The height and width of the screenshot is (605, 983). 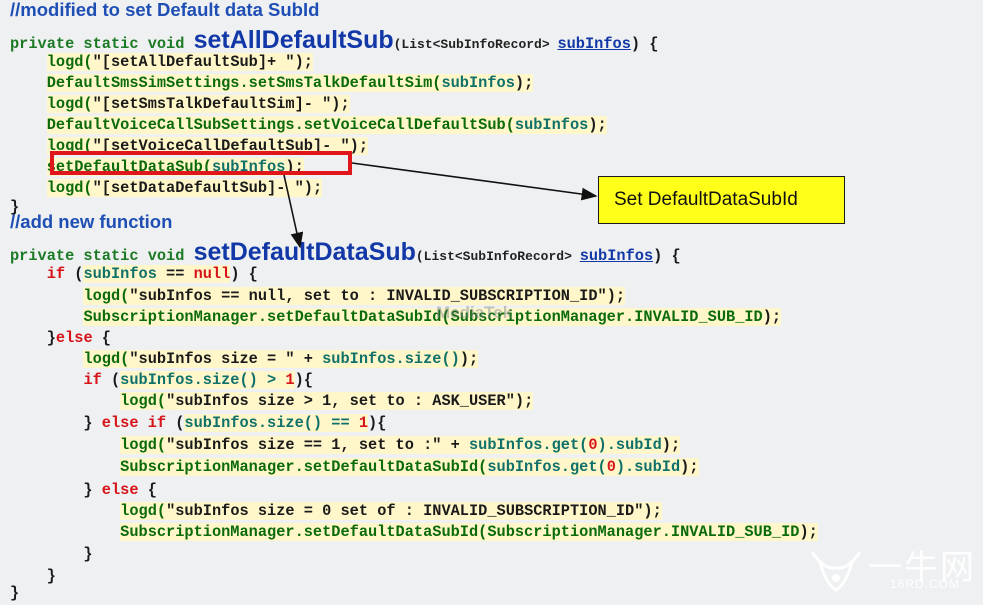 I want to click on arrow-to-callout, so click(x=474, y=181).